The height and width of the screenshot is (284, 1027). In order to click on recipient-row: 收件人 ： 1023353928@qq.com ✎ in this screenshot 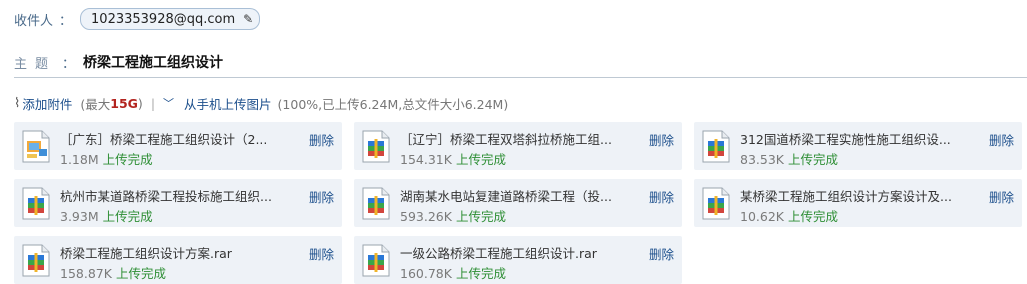, I will do `click(137, 19)`.